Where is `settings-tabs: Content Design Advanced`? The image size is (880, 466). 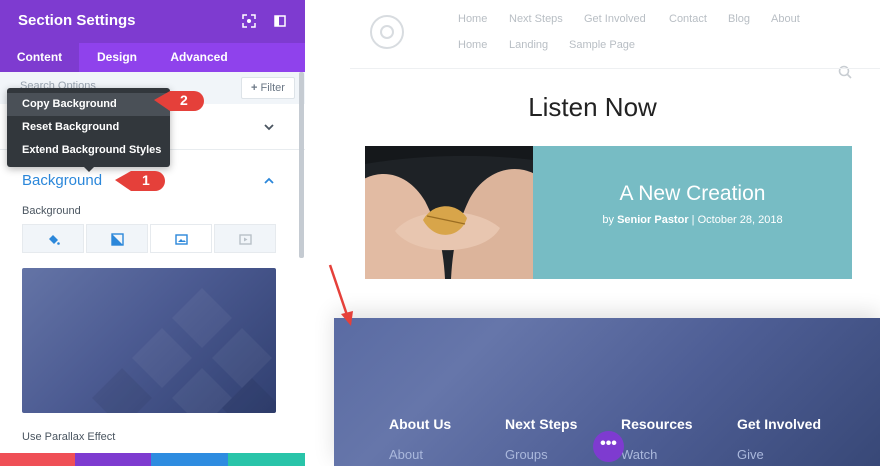 settings-tabs: Content Design Advanced is located at coordinates (152, 57).